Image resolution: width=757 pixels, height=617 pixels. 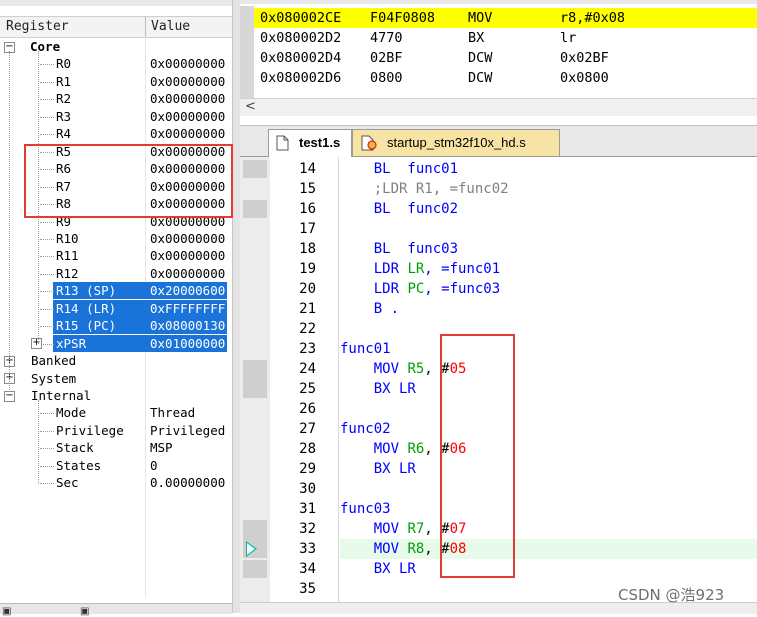 What do you see at coordinates (307, 489) in the screenshot?
I see `line-number: 30` at bounding box center [307, 489].